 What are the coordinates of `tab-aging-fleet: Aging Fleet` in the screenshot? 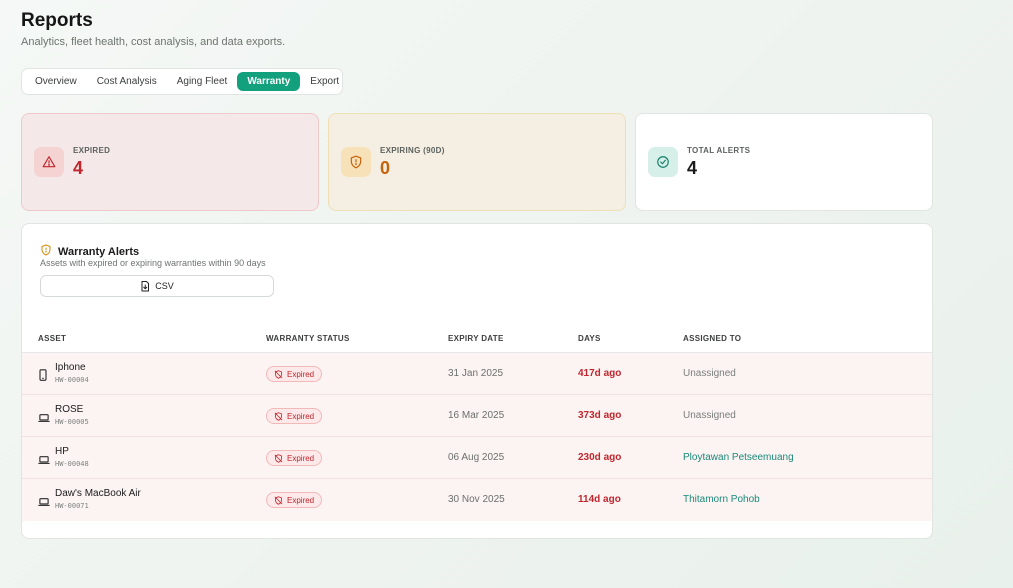 It's located at (202, 81).